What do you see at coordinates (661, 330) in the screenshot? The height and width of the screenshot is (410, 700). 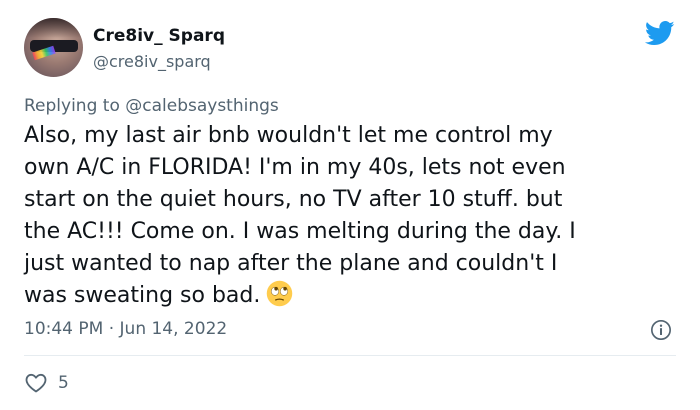 I see `info-icon` at bounding box center [661, 330].